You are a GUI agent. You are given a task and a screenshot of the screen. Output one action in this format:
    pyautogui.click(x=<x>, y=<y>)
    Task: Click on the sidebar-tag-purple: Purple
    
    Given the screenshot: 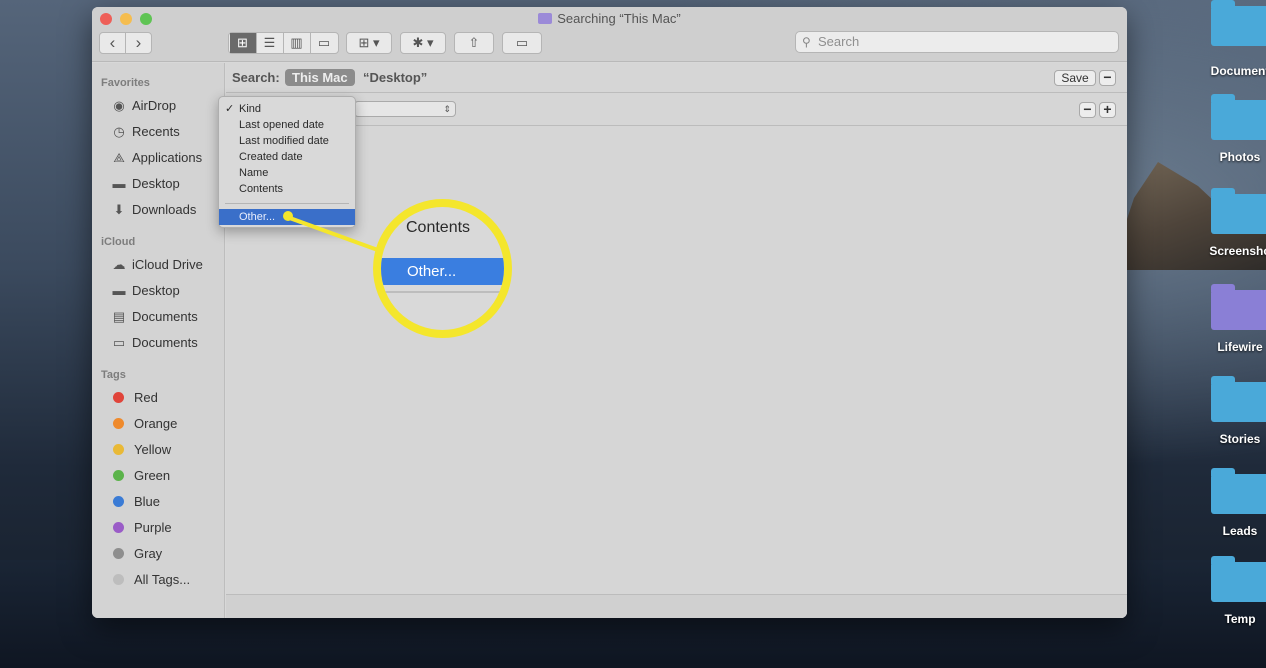 What is the action you would take?
    pyautogui.click(x=141, y=528)
    